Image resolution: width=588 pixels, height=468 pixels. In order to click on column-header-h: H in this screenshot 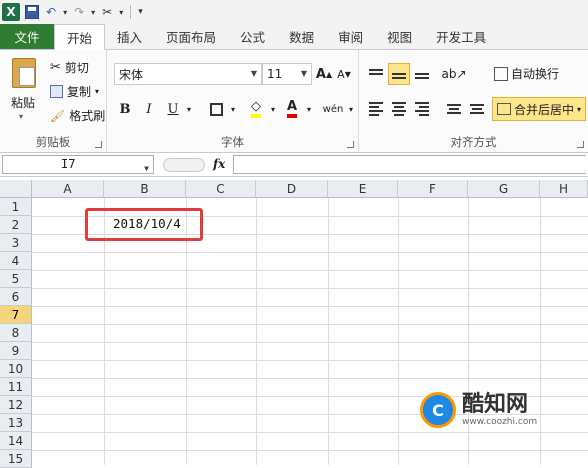, I will do `click(564, 189)`.